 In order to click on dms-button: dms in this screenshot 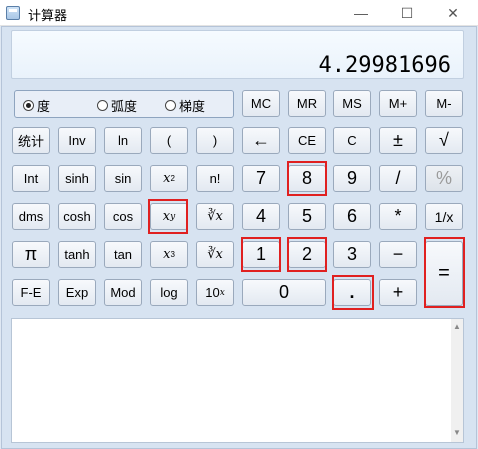, I will do `click(31, 216)`.